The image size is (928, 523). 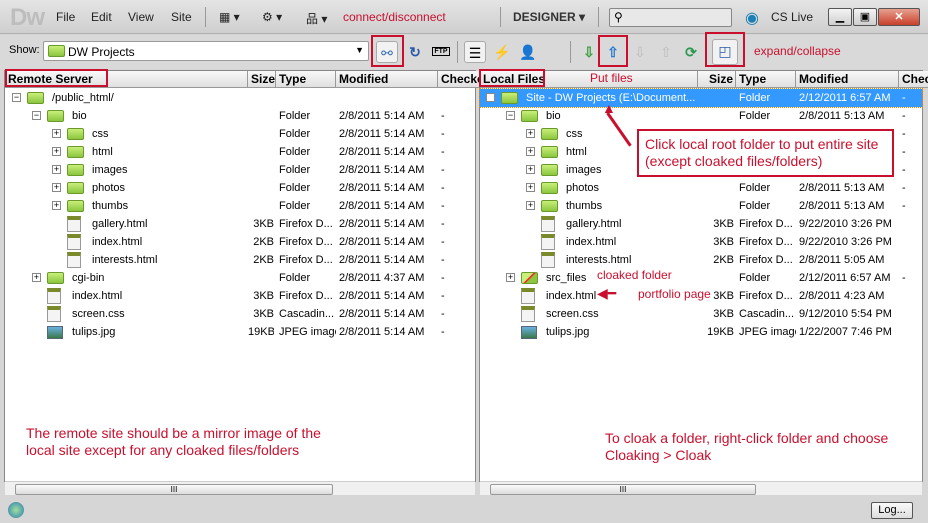 I want to click on search-input: ⚲, so click(x=670, y=17).